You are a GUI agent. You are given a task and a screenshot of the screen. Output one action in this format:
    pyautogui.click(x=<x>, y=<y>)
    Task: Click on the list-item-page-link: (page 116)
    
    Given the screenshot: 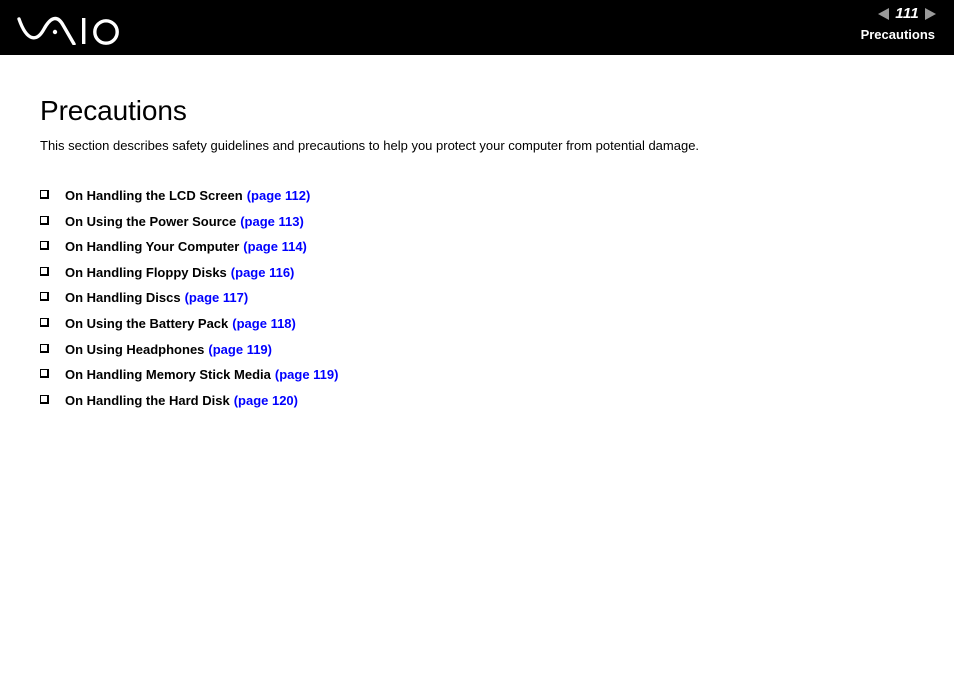 What is the action you would take?
    pyautogui.click(x=263, y=272)
    